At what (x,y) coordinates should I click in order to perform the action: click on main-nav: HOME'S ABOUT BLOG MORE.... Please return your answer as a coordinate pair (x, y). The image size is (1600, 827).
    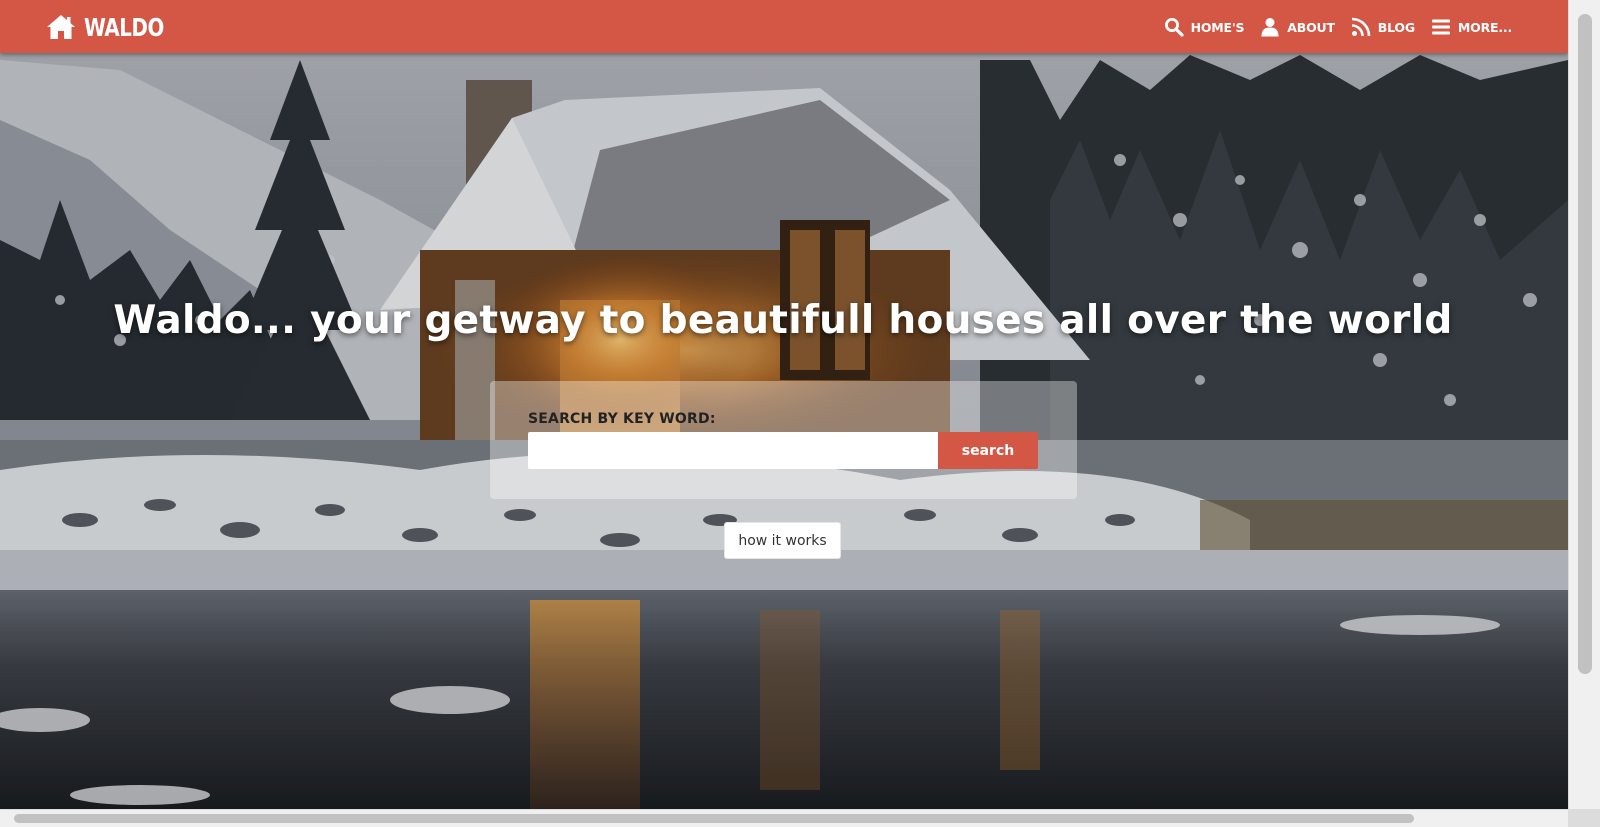
    Looking at the image, I should click on (1338, 27).